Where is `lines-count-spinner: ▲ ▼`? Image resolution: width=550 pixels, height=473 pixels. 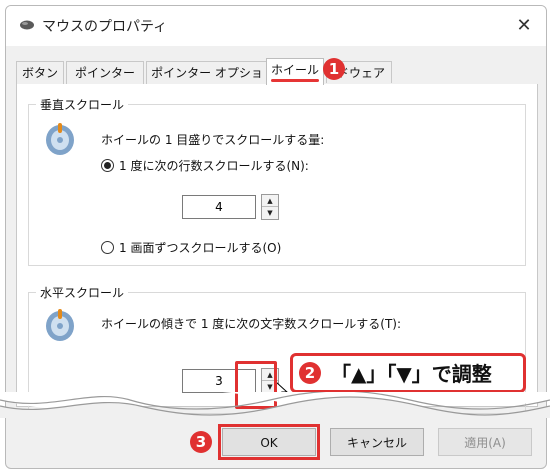
lines-count-spinner: ▲ ▼ is located at coordinates (270, 207).